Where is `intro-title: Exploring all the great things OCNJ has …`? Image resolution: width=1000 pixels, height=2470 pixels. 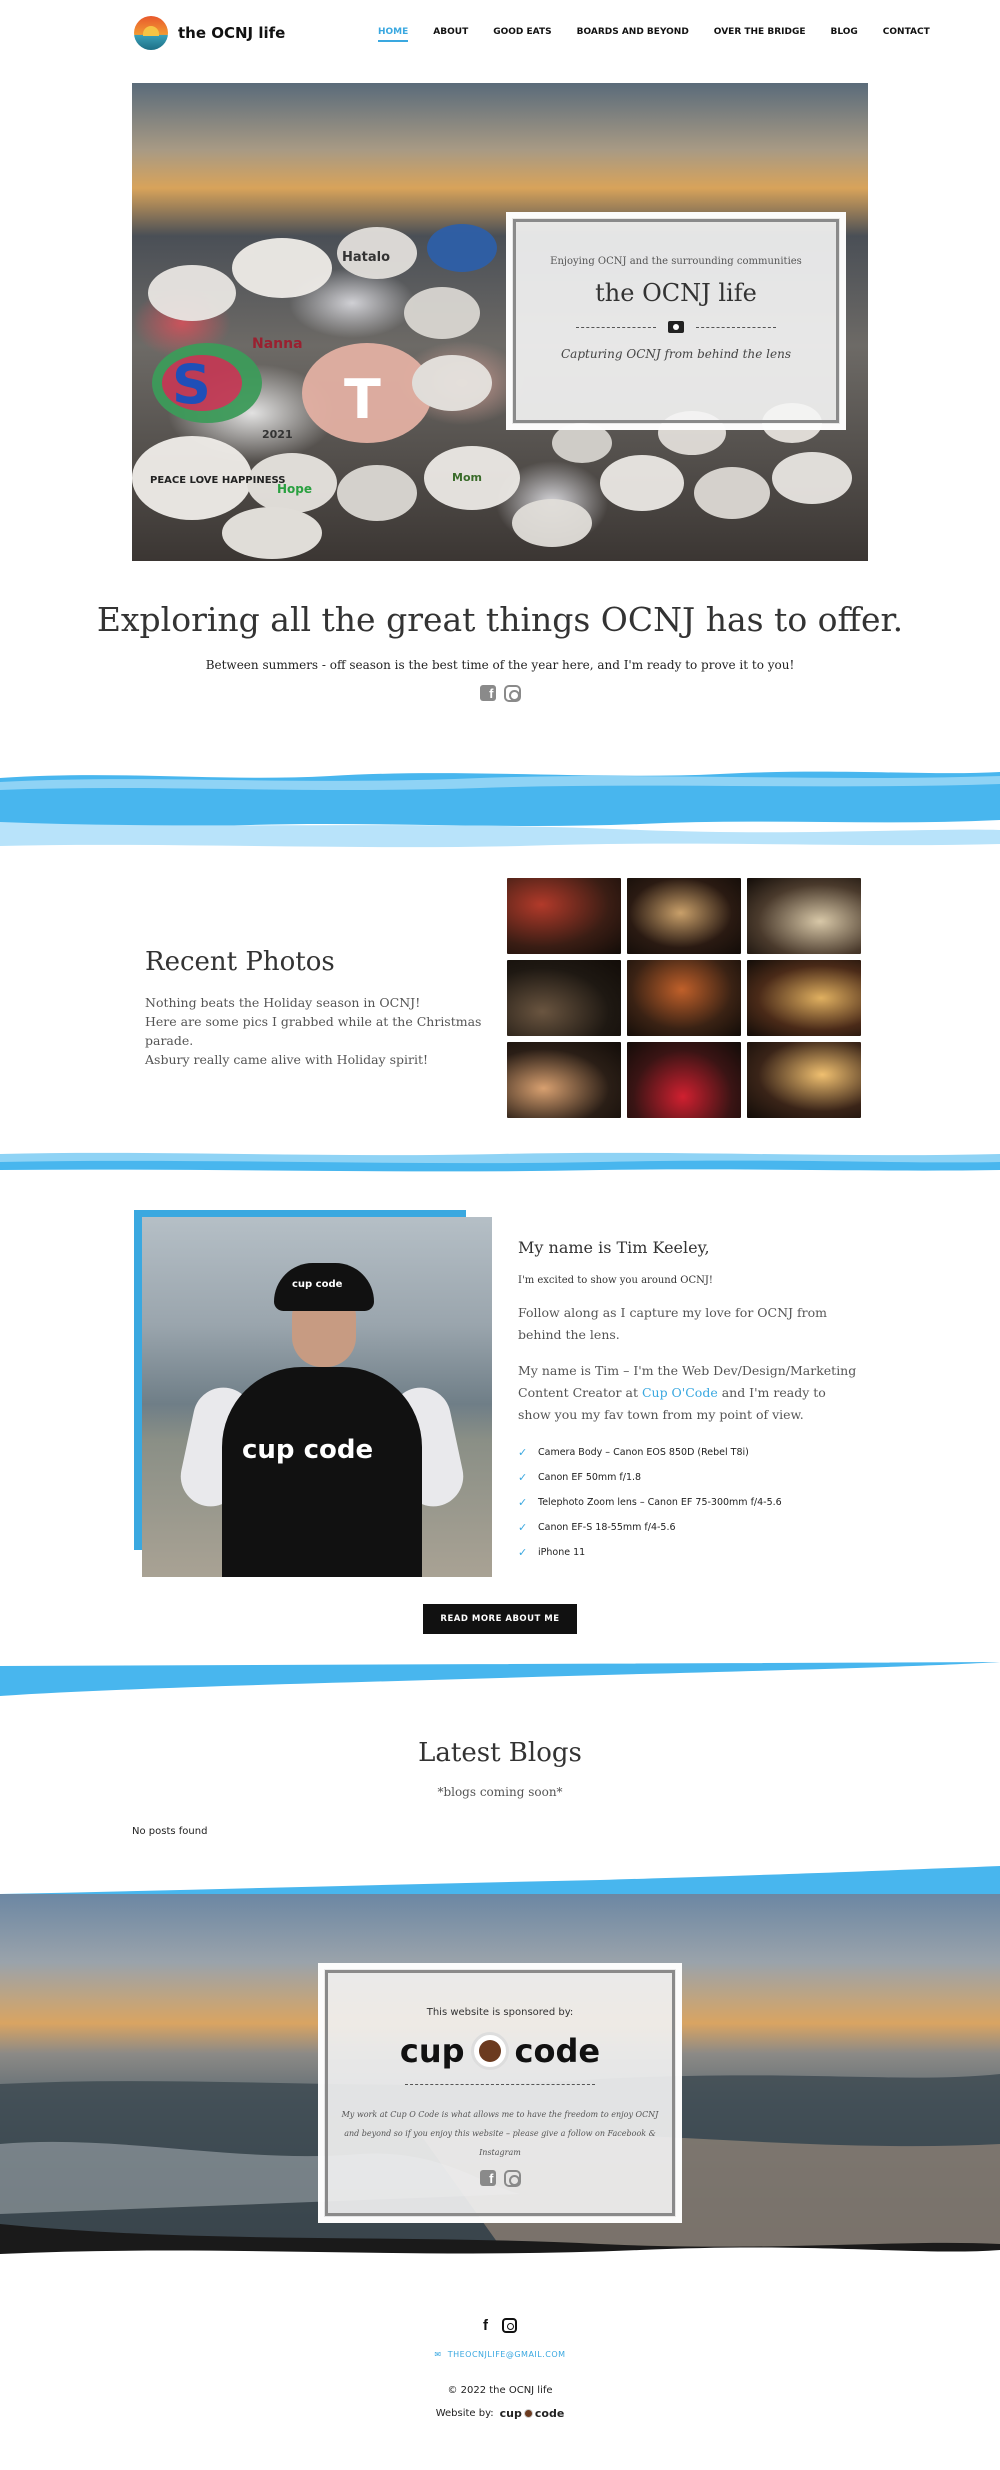
intro-title: Exploring all the great things OCNJ has … is located at coordinates (500, 619).